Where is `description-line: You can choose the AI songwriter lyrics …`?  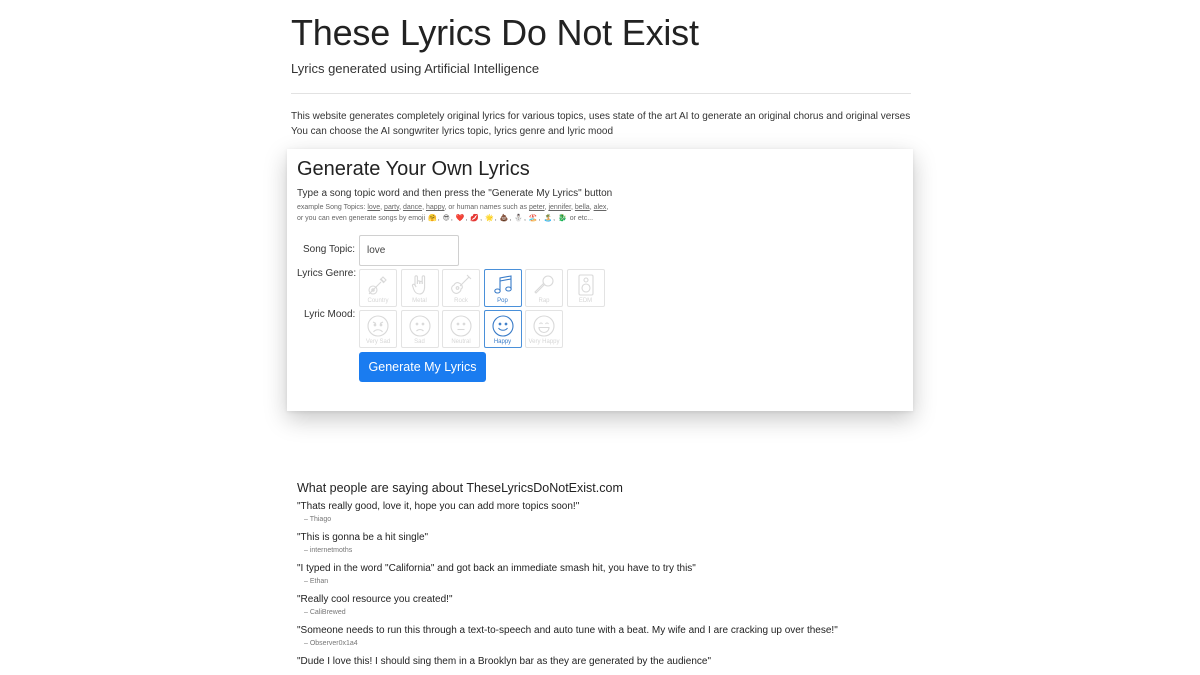 description-line: You can choose the AI songwriter lyrics … is located at coordinates (452, 131).